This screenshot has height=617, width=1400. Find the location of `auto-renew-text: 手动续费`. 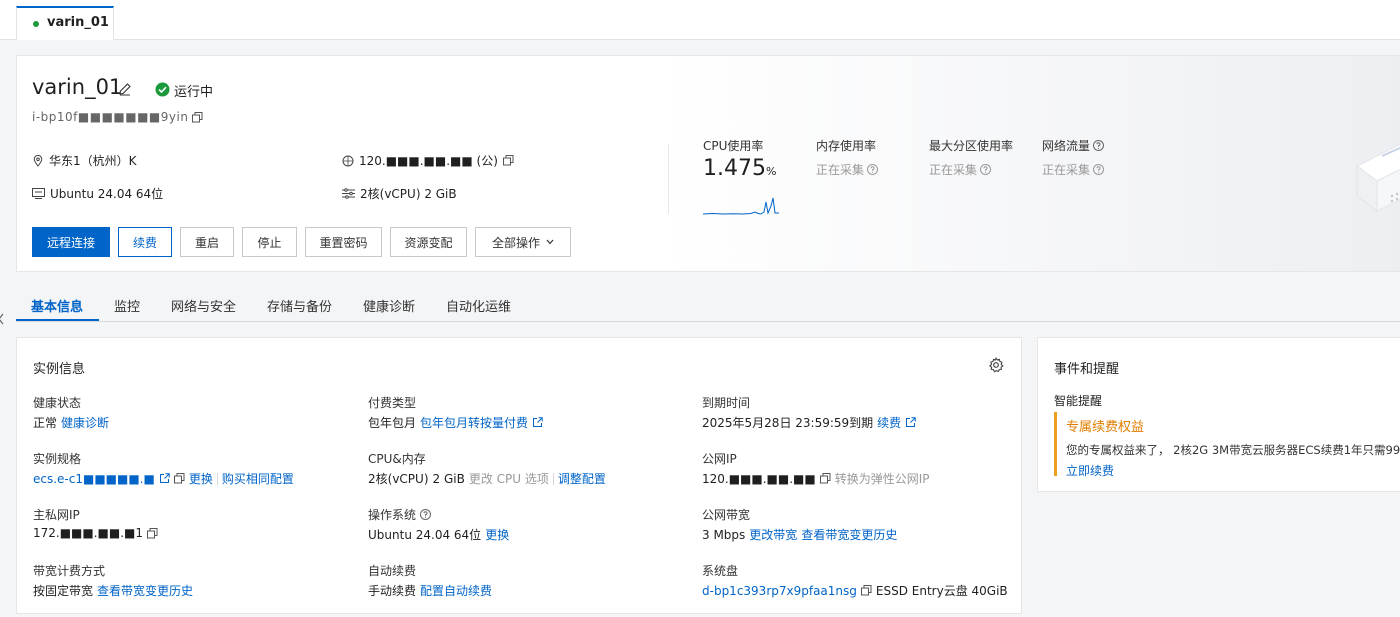

auto-renew-text: 手动续费 is located at coordinates (392, 591).